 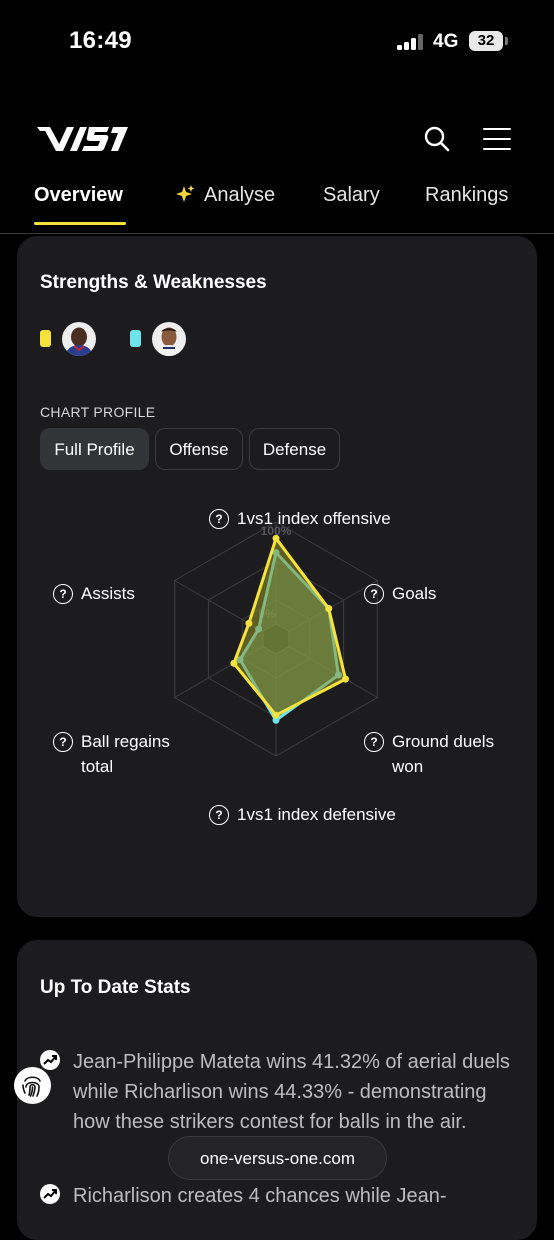 I want to click on tab-analyse-label: Analyse, so click(x=240, y=195).